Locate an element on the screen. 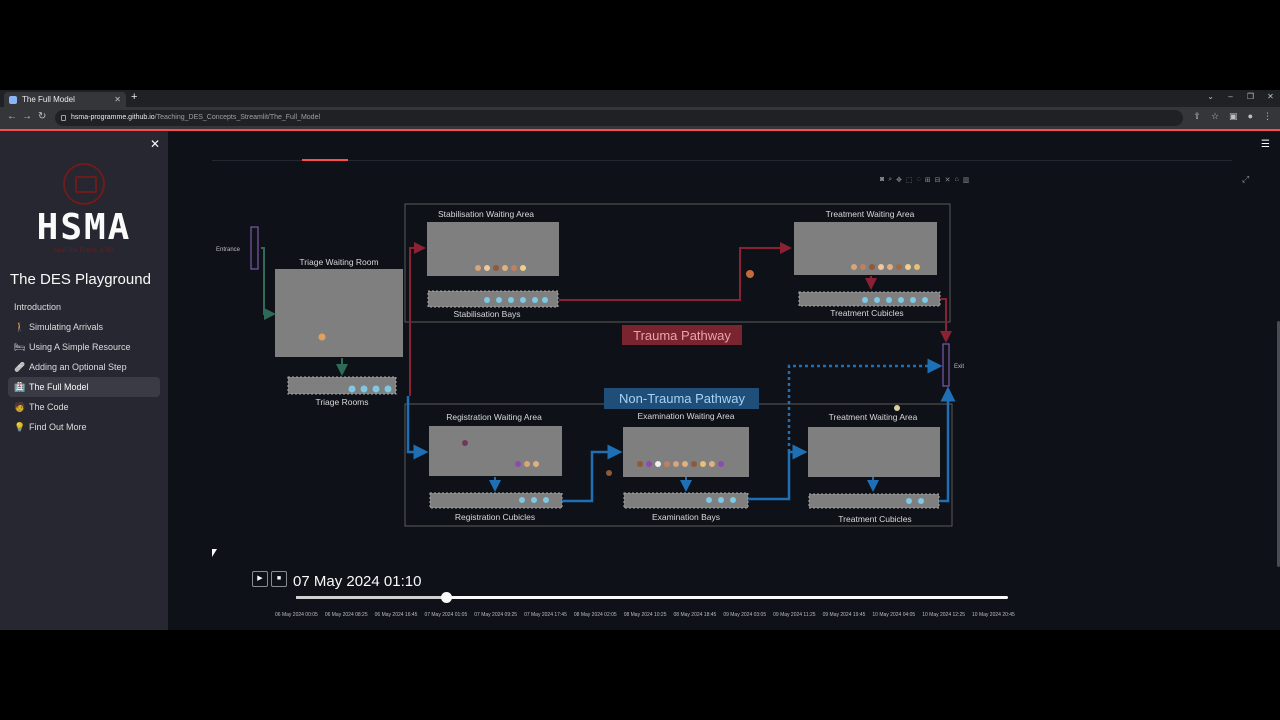 This screenshot has height=720, width=1280. sidebar-item-introduction: Introduction is located at coordinates (84, 307).